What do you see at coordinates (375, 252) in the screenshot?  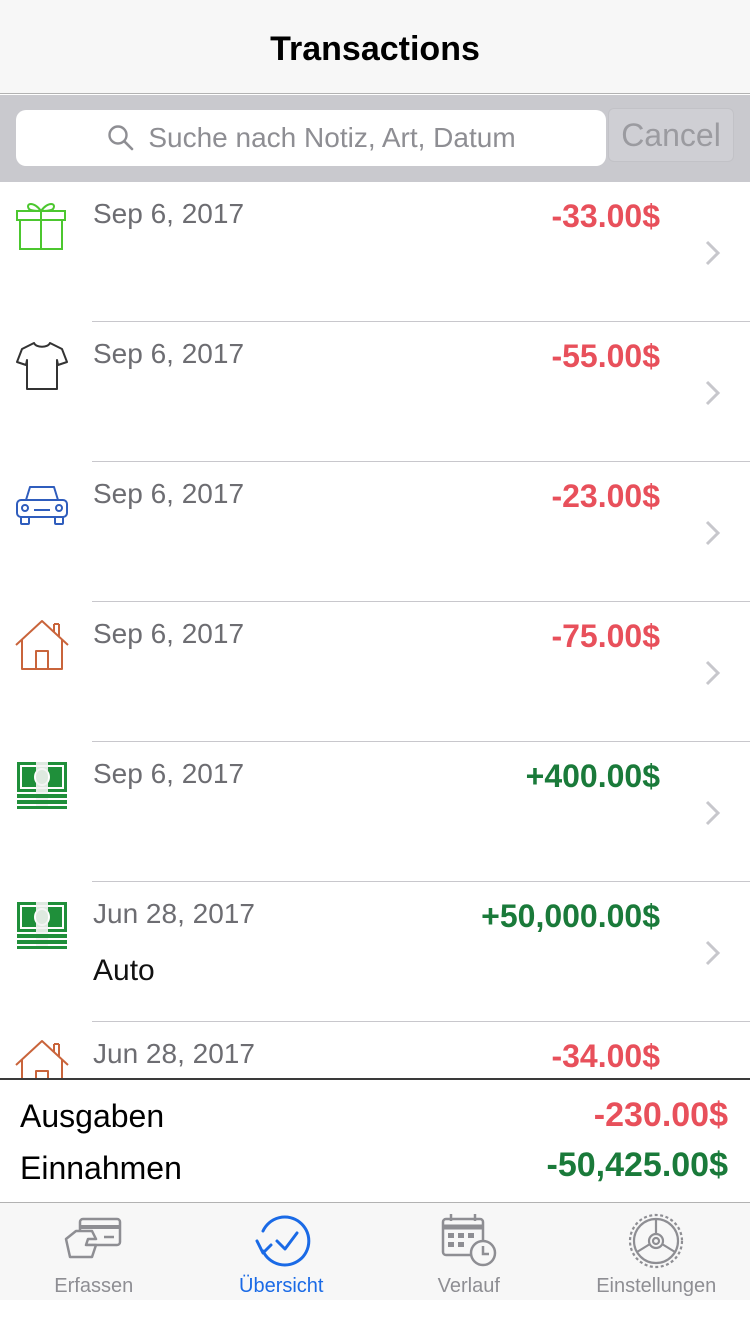 I see `transaction-row: Sep 6, 2017 -33.00$` at bounding box center [375, 252].